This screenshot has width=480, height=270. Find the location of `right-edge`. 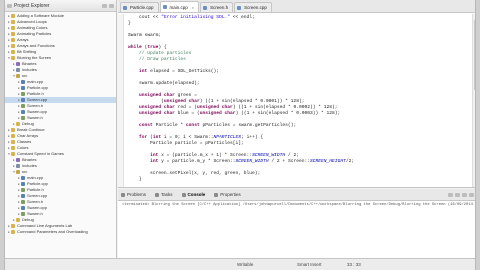

right-edge is located at coordinates (478, 135).